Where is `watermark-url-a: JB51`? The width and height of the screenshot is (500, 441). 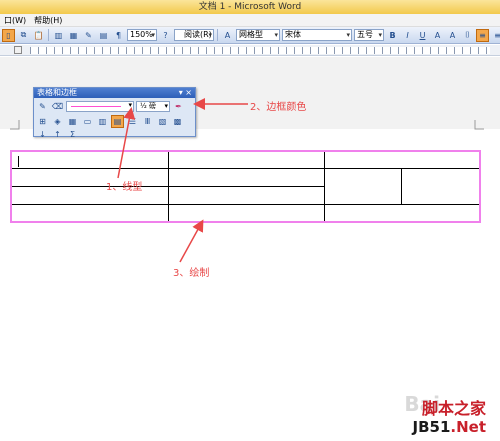
watermark-url-a: JB51 is located at coordinates (431, 427).